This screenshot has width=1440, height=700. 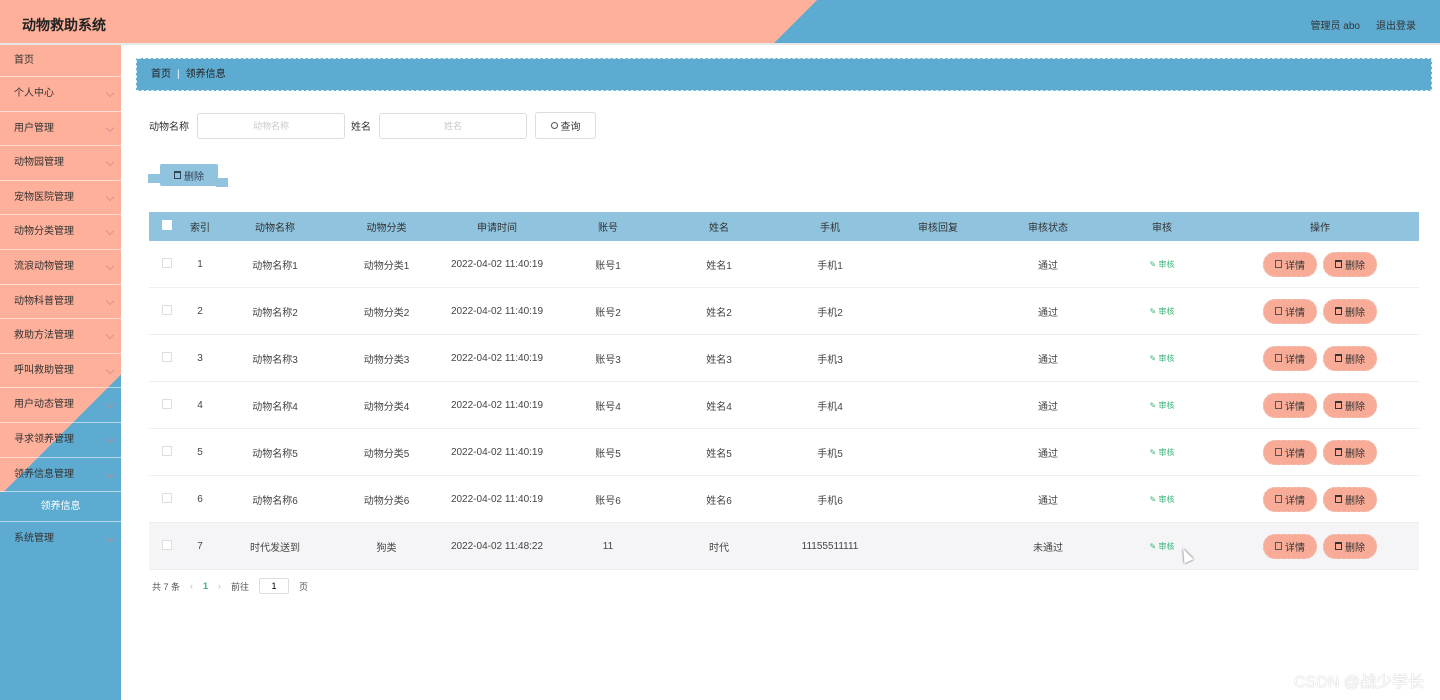 I want to click on breadcrumb-home: 首页, so click(x=161, y=74).